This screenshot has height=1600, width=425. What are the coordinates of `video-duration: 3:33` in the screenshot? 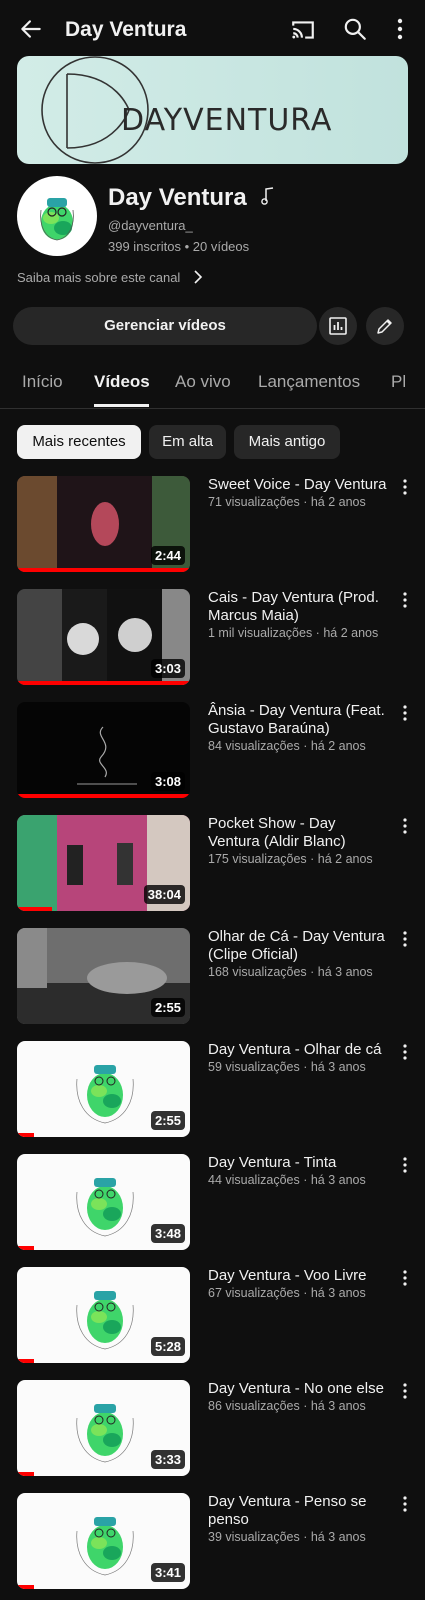 It's located at (167, 1459).